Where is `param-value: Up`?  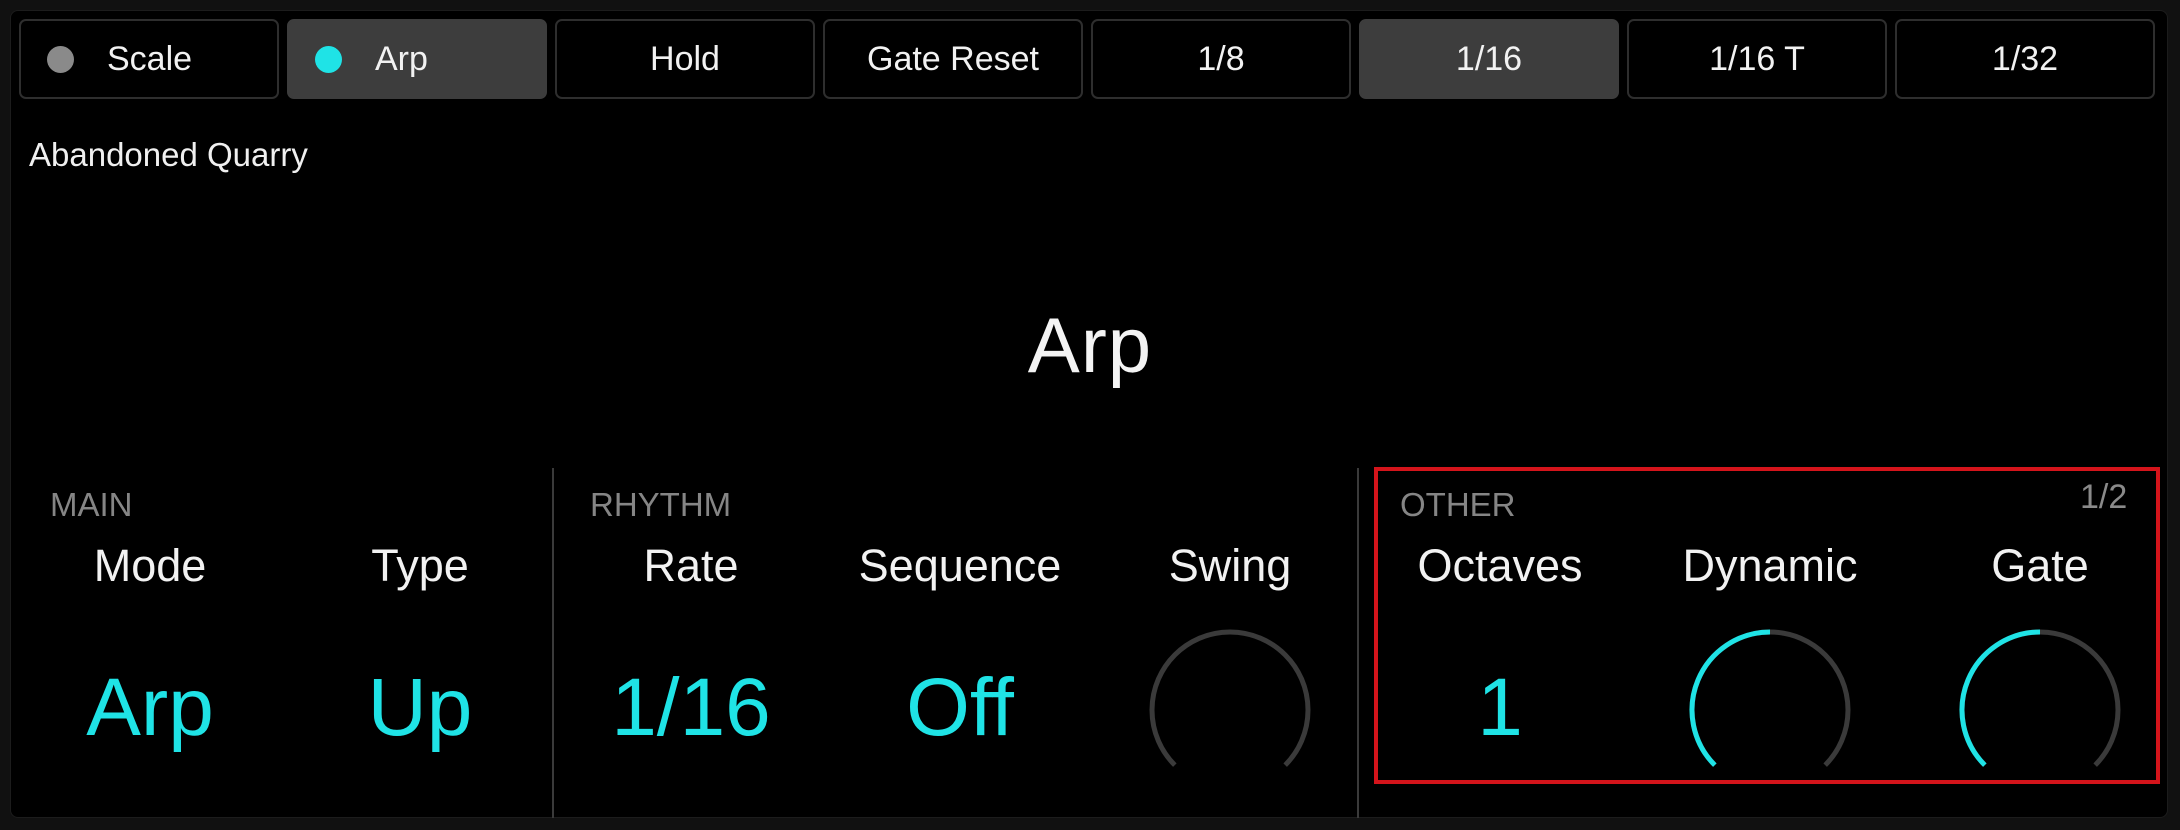
param-value: Up is located at coordinates (420, 707).